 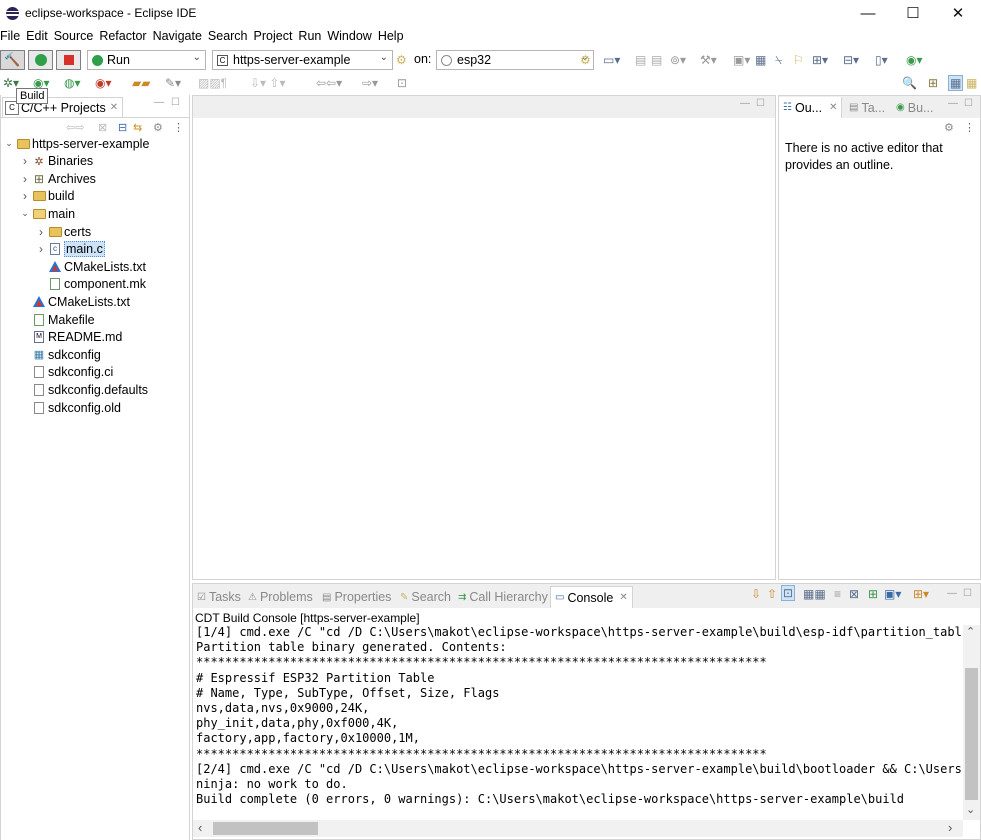 What do you see at coordinates (25, 213) in the screenshot?
I see `expand-chevron-icon: ⌄` at bounding box center [25, 213].